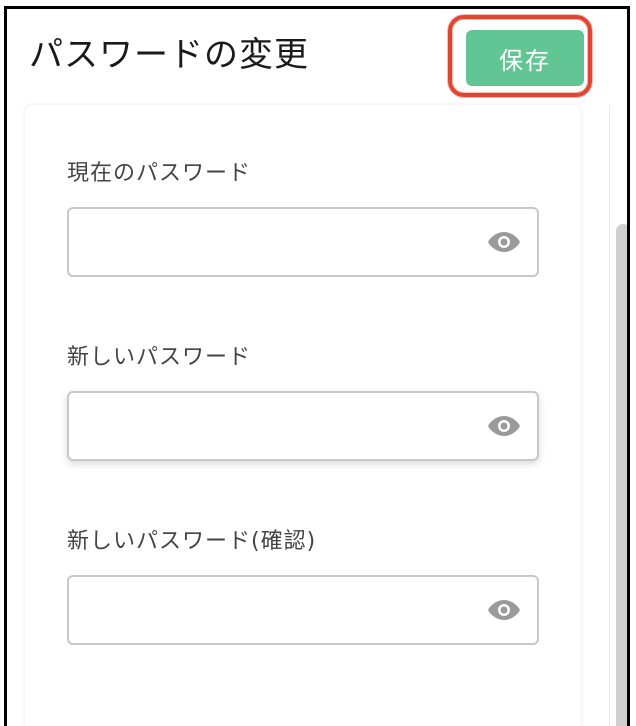 This screenshot has height=726, width=636. I want to click on confirm-password-input, so click(278, 611).